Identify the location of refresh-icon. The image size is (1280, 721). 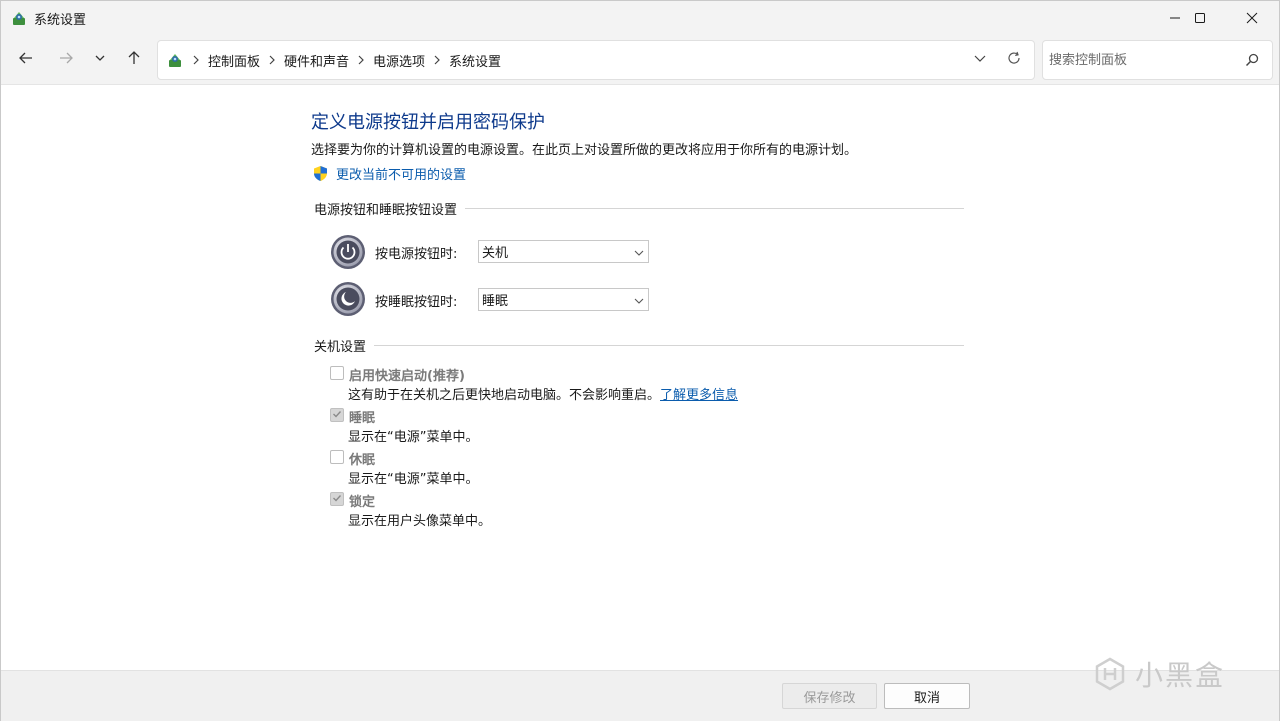
(1014, 60).